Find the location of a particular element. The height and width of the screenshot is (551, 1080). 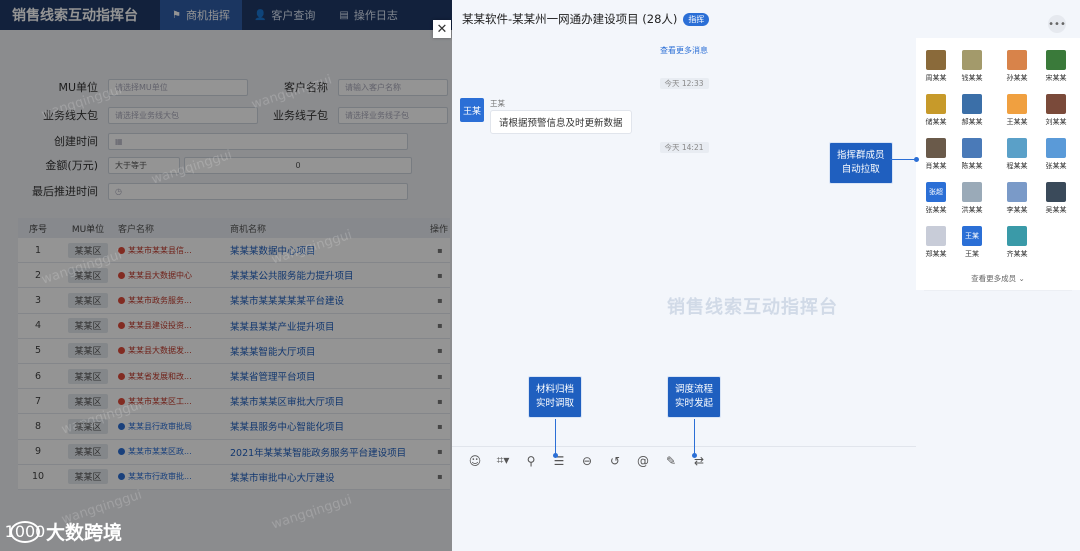

member-item: 齐某某 is located at coordinates (1017, 242).